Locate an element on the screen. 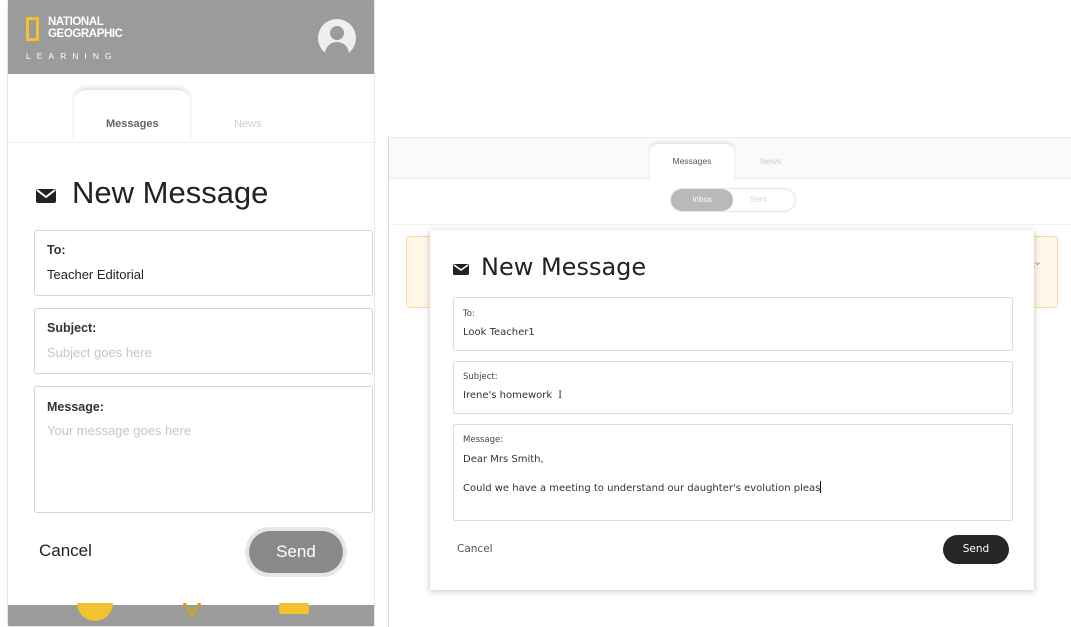 The height and width of the screenshot is (627, 1071). sent-toggle-button: Sent is located at coordinates (758, 200).